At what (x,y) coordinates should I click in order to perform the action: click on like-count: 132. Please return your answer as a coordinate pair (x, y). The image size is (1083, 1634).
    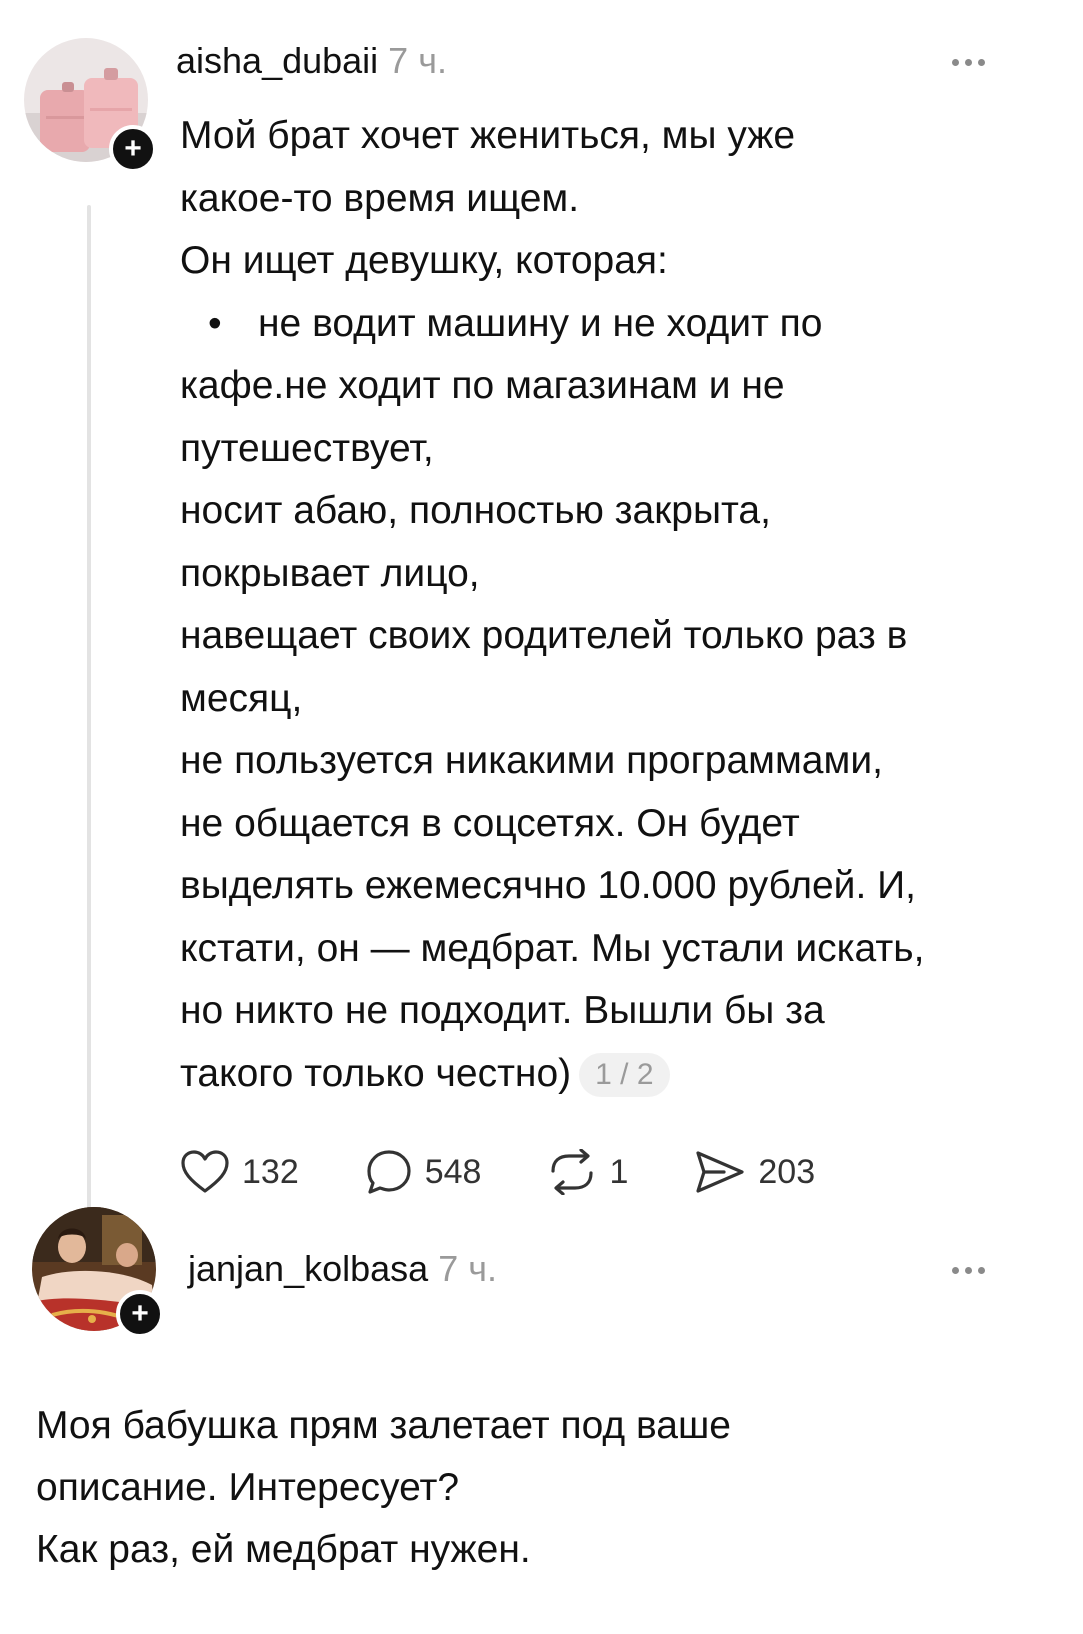
    Looking at the image, I should click on (270, 1171).